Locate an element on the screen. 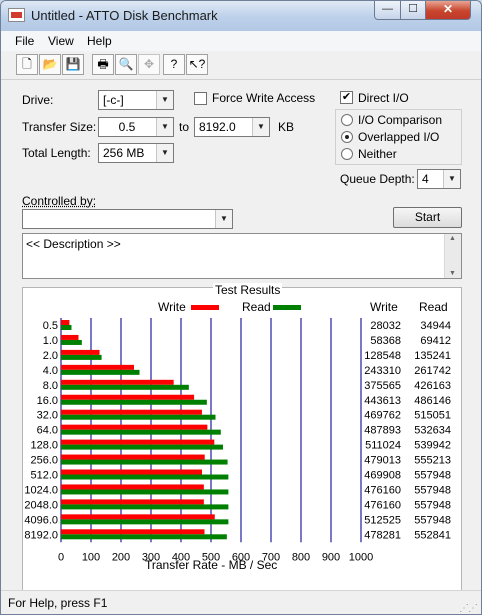 The height and width of the screenshot is (615, 482). minimize-button: — is located at coordinates (387, 10).